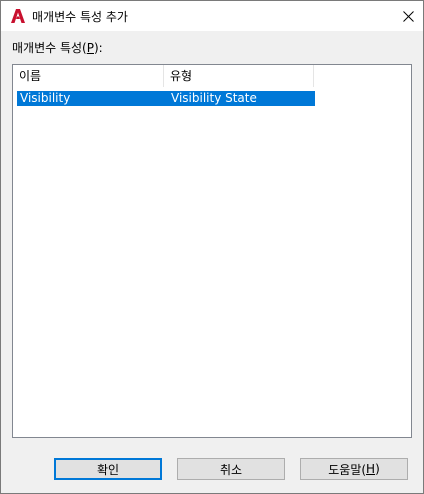 Image resolution: width=424 pixels, height=494 pixels. I want to click on title-bar: 매개변수 특성 추가, so click(212, 16).